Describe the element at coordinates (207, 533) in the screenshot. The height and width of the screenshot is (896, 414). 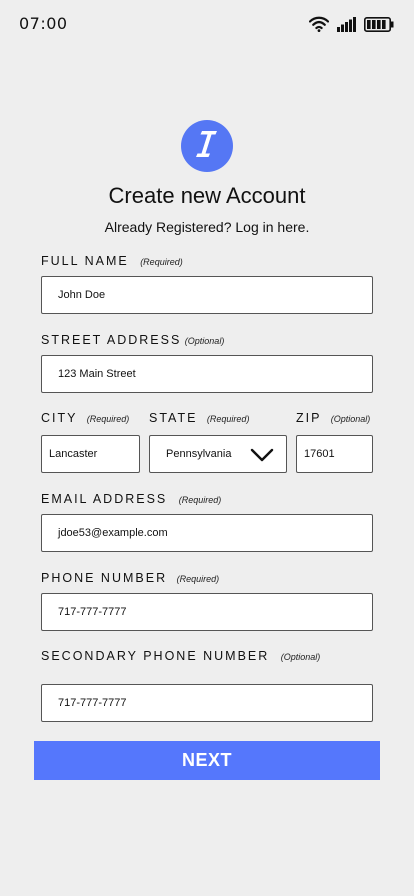
I see `email-field: jdoe53@example.com` at that location.